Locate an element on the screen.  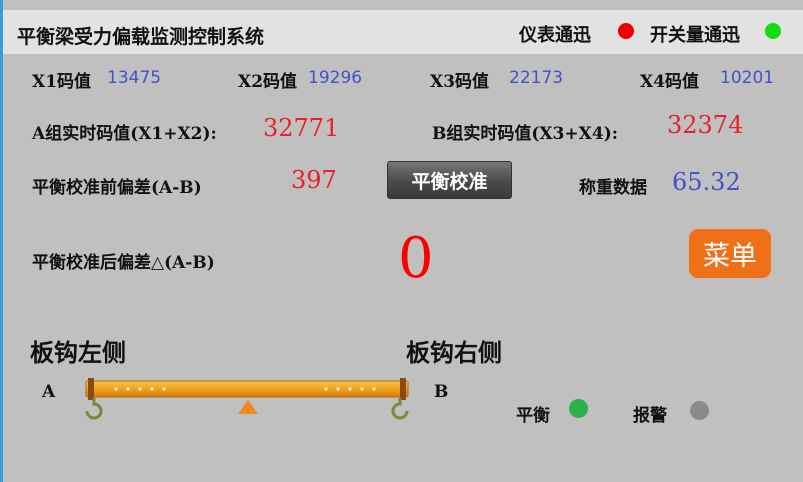
group-a-label: A组实时码值(X1+X2): is located at coordinates (124, 134).